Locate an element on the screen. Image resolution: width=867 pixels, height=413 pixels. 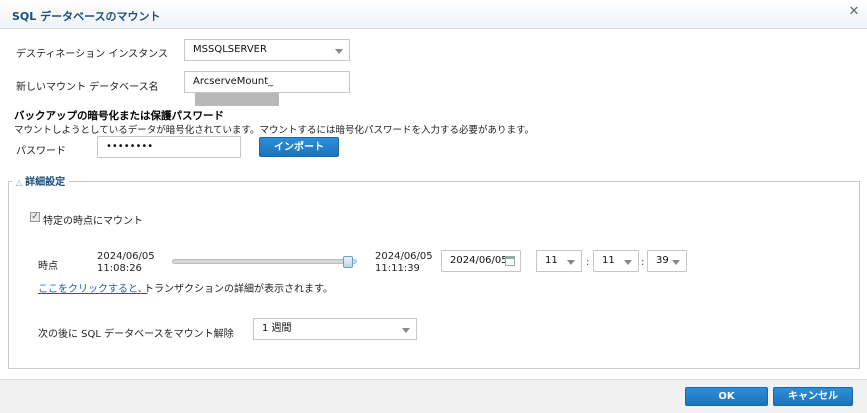
range-end-time: 11:11:39 is located at coordinates (397, 268).